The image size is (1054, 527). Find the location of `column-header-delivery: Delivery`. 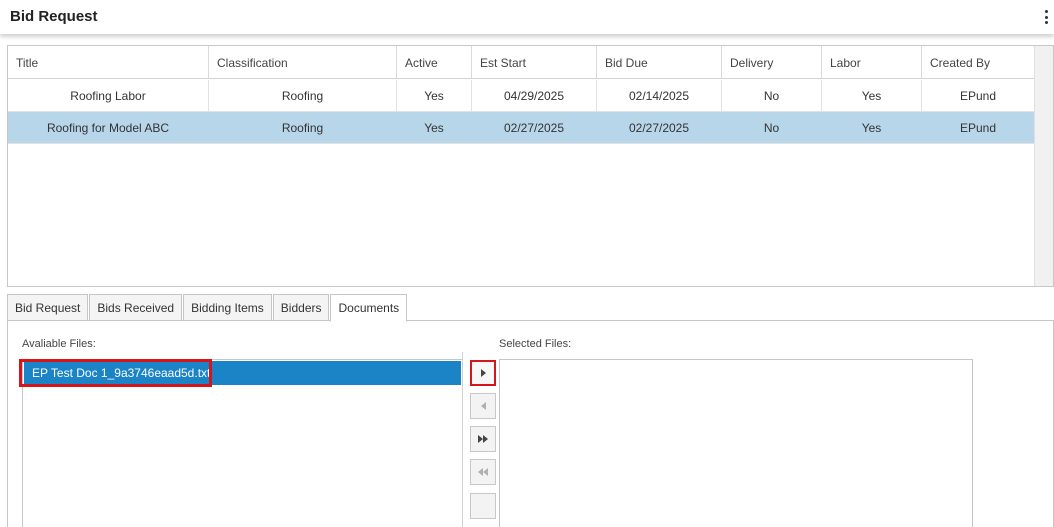

column-header-delivery: Delivery is located at coordinates (772, 62).